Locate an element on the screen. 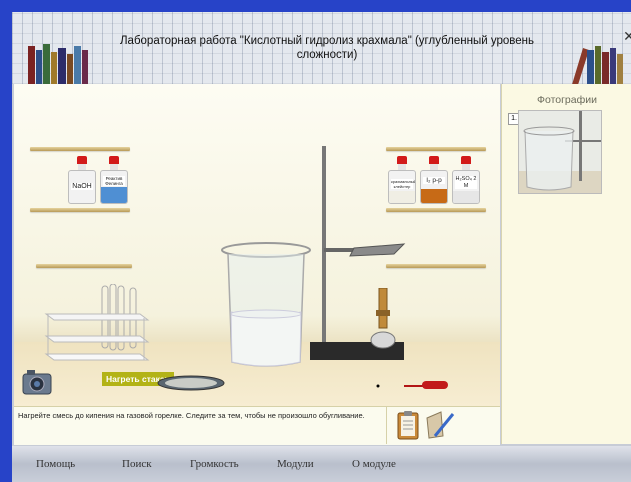  bottle-iodine: I₂ р-р is located at coordinates (434, 180).